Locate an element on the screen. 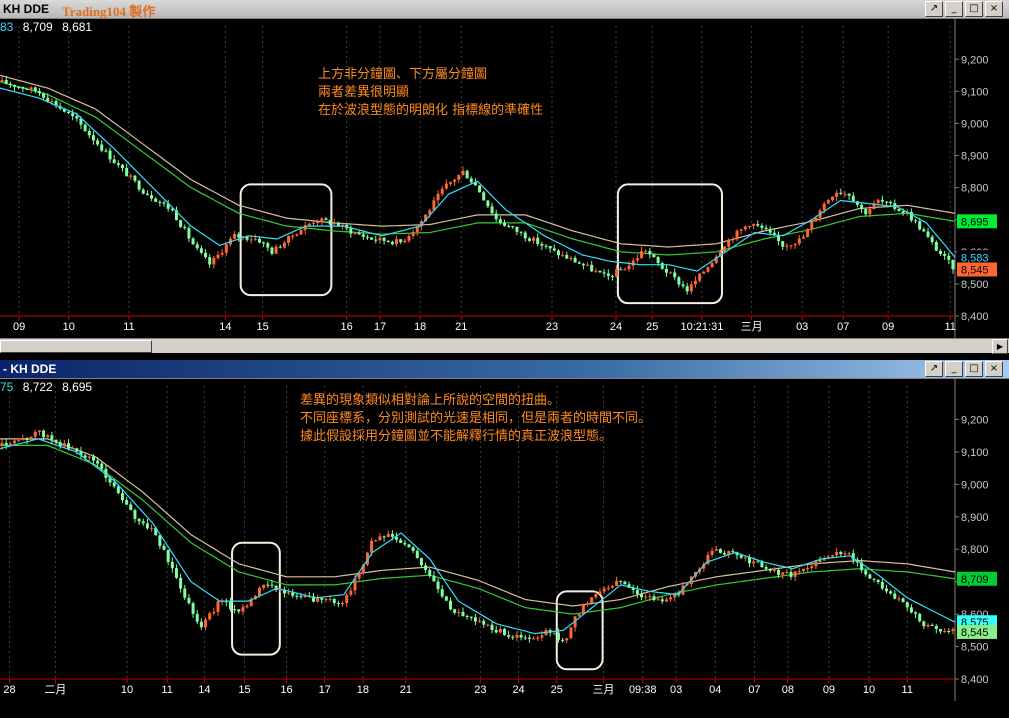 The height and width of the screenshot is (718, 1009). scroll-right-icon: ▶ is located at coordinates (1000, 346).